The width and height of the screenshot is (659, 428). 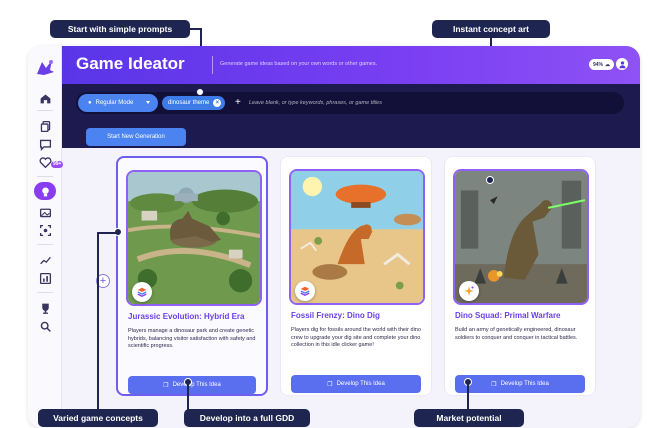 I want to click on page-title: Game Ideator, so click(x=130, y=63).